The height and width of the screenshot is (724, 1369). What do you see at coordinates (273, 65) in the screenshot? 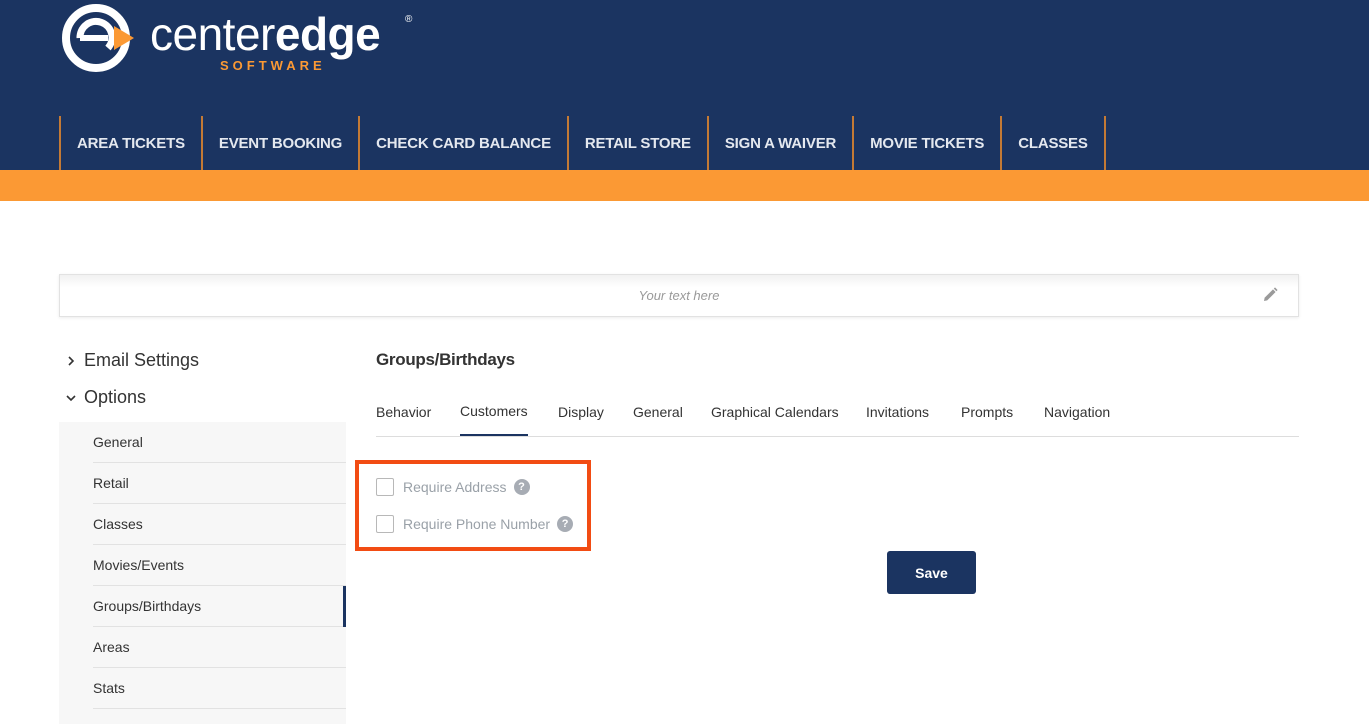
I see `logo-subtitle: SOFTWARE` at bounding box center [273, 65].